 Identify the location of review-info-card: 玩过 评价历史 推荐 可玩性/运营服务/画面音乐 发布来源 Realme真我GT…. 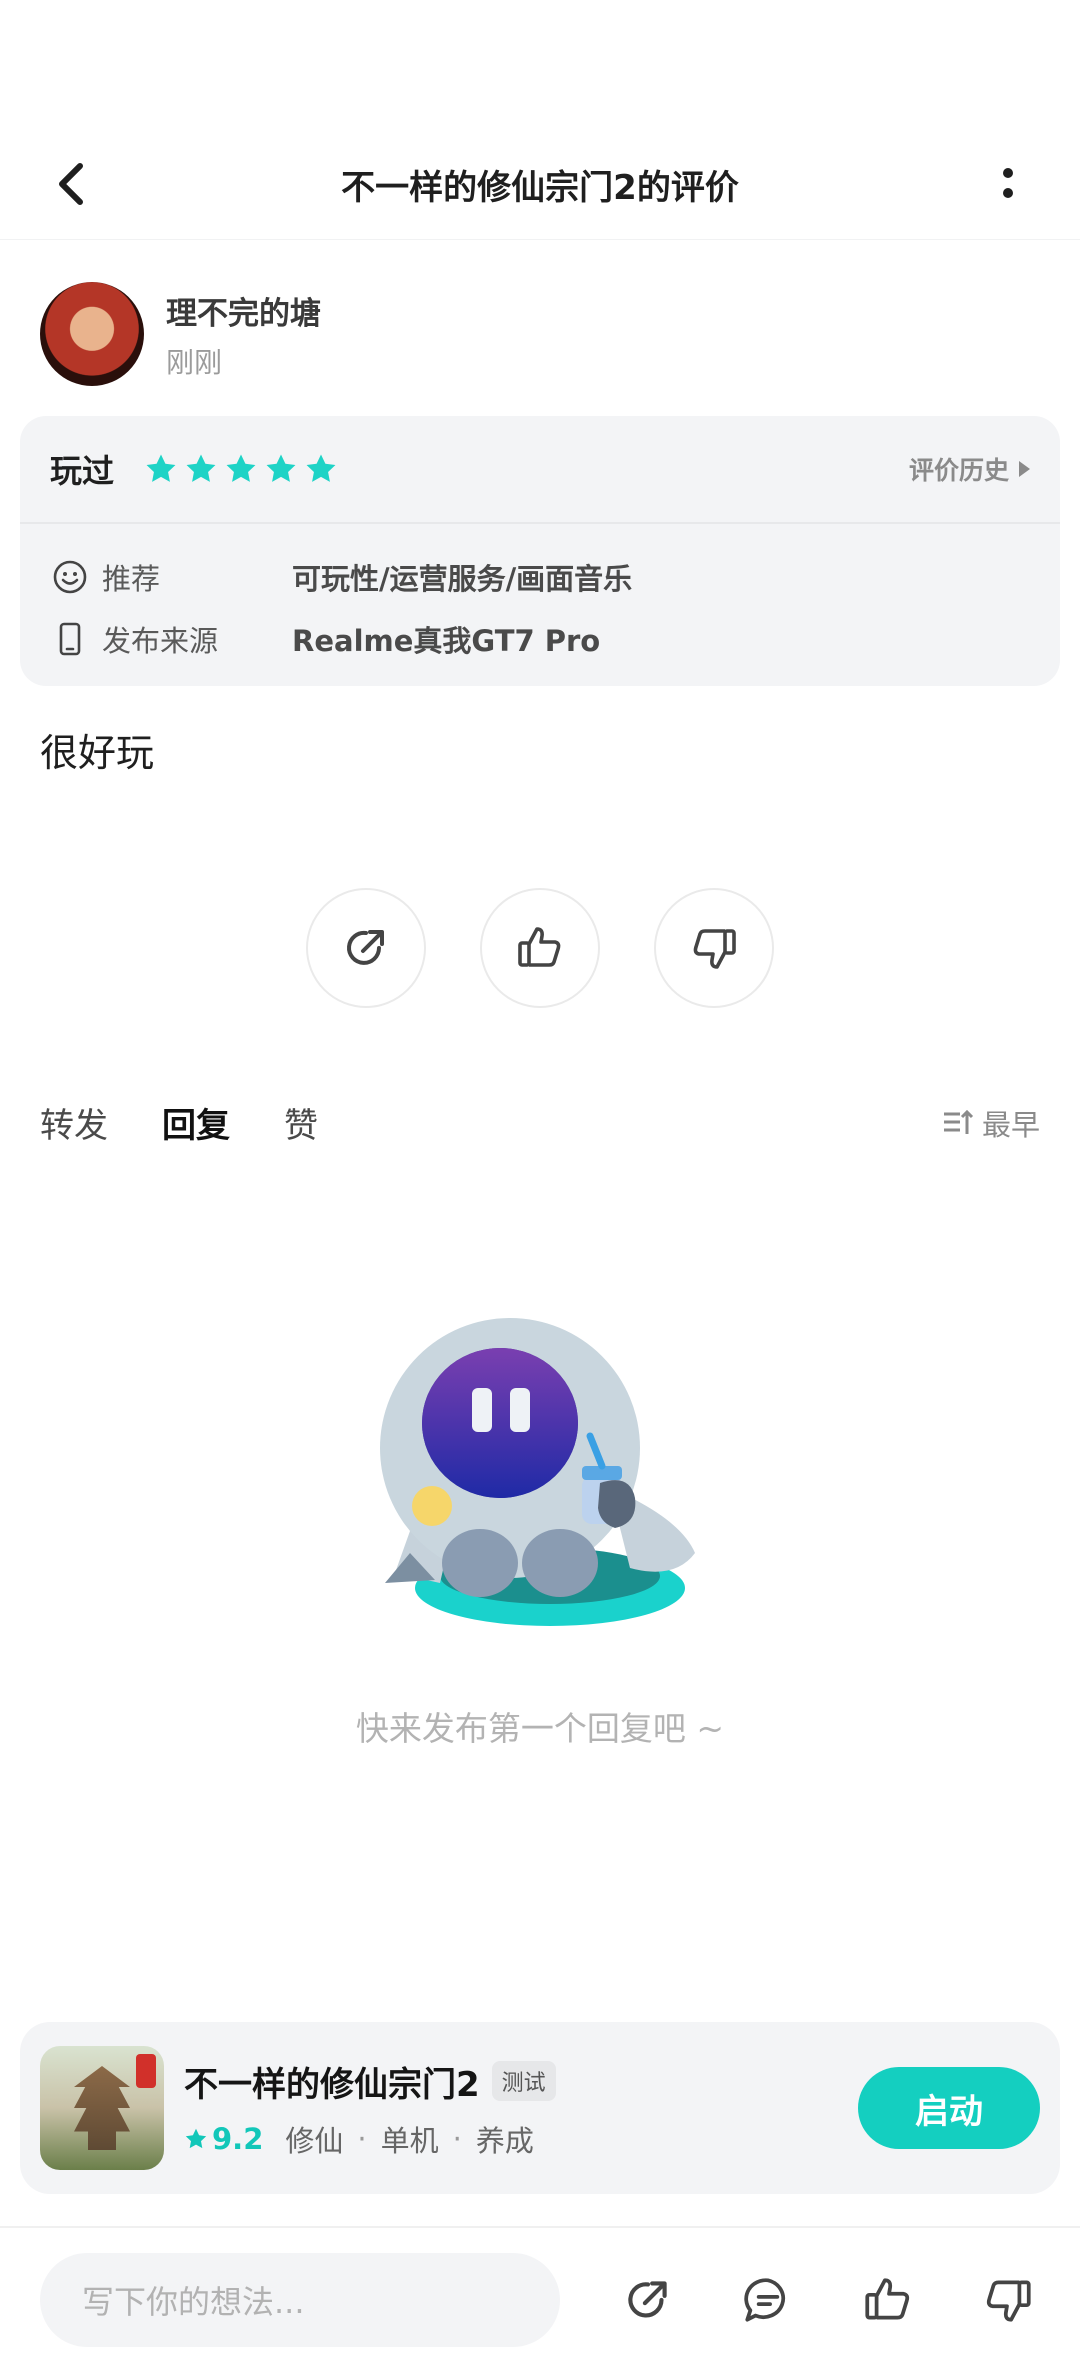
(540, 551).